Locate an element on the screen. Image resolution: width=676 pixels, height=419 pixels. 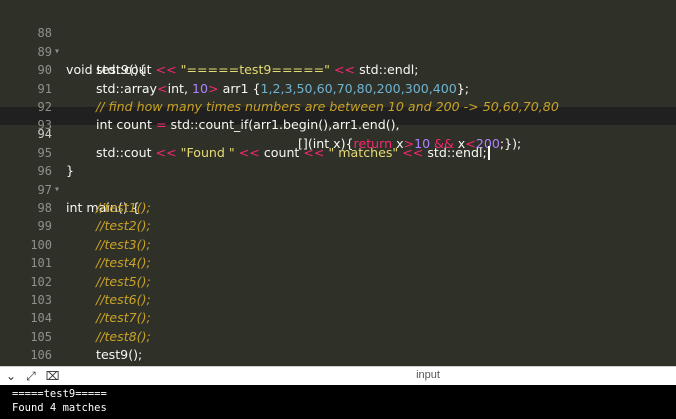
code-line-106: 106 return 0; is located at coordinates (338, 347).